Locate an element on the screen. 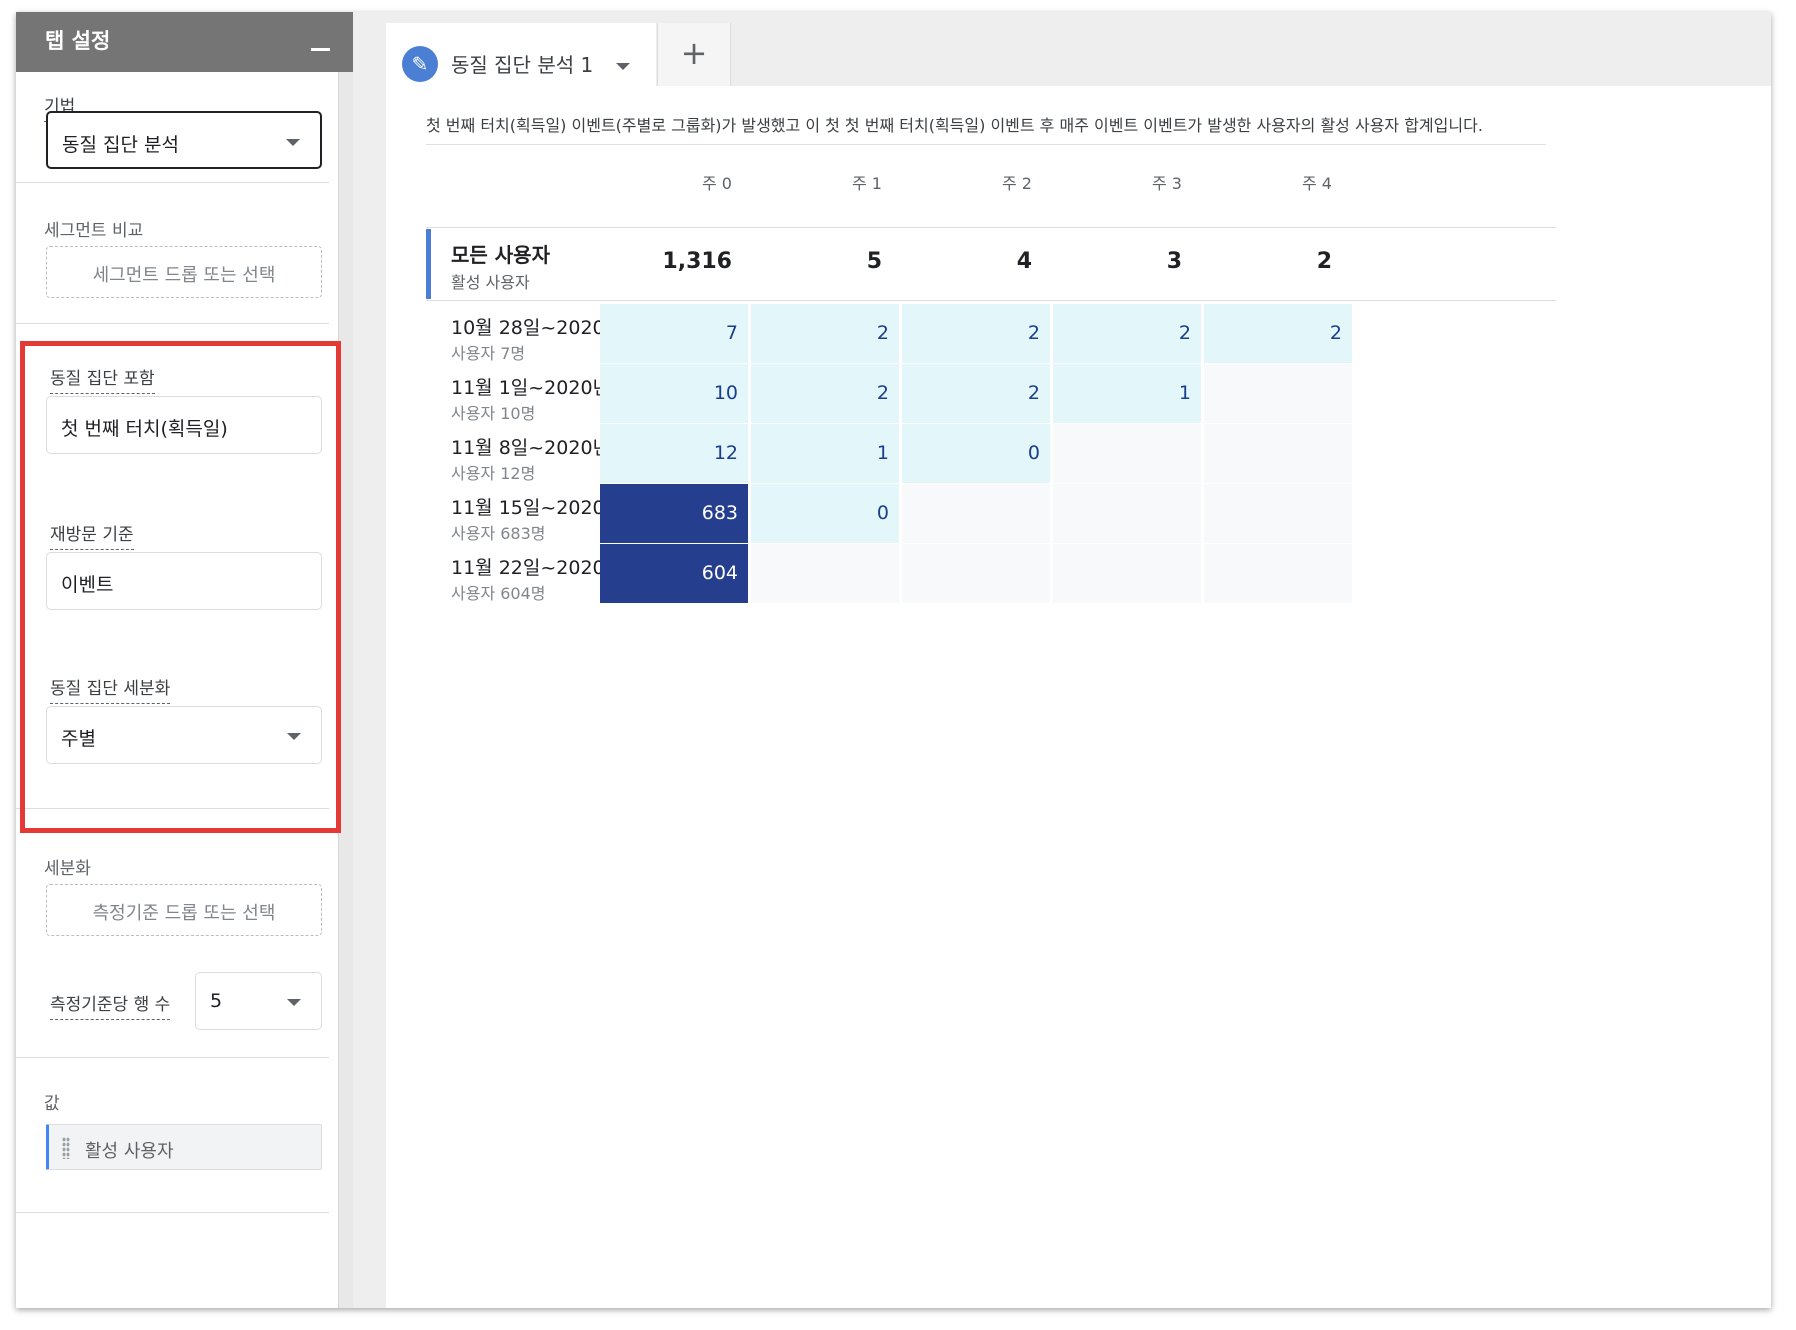 The image size is (1796, 1330). collapse-icon is located at coordinates (320, 49).